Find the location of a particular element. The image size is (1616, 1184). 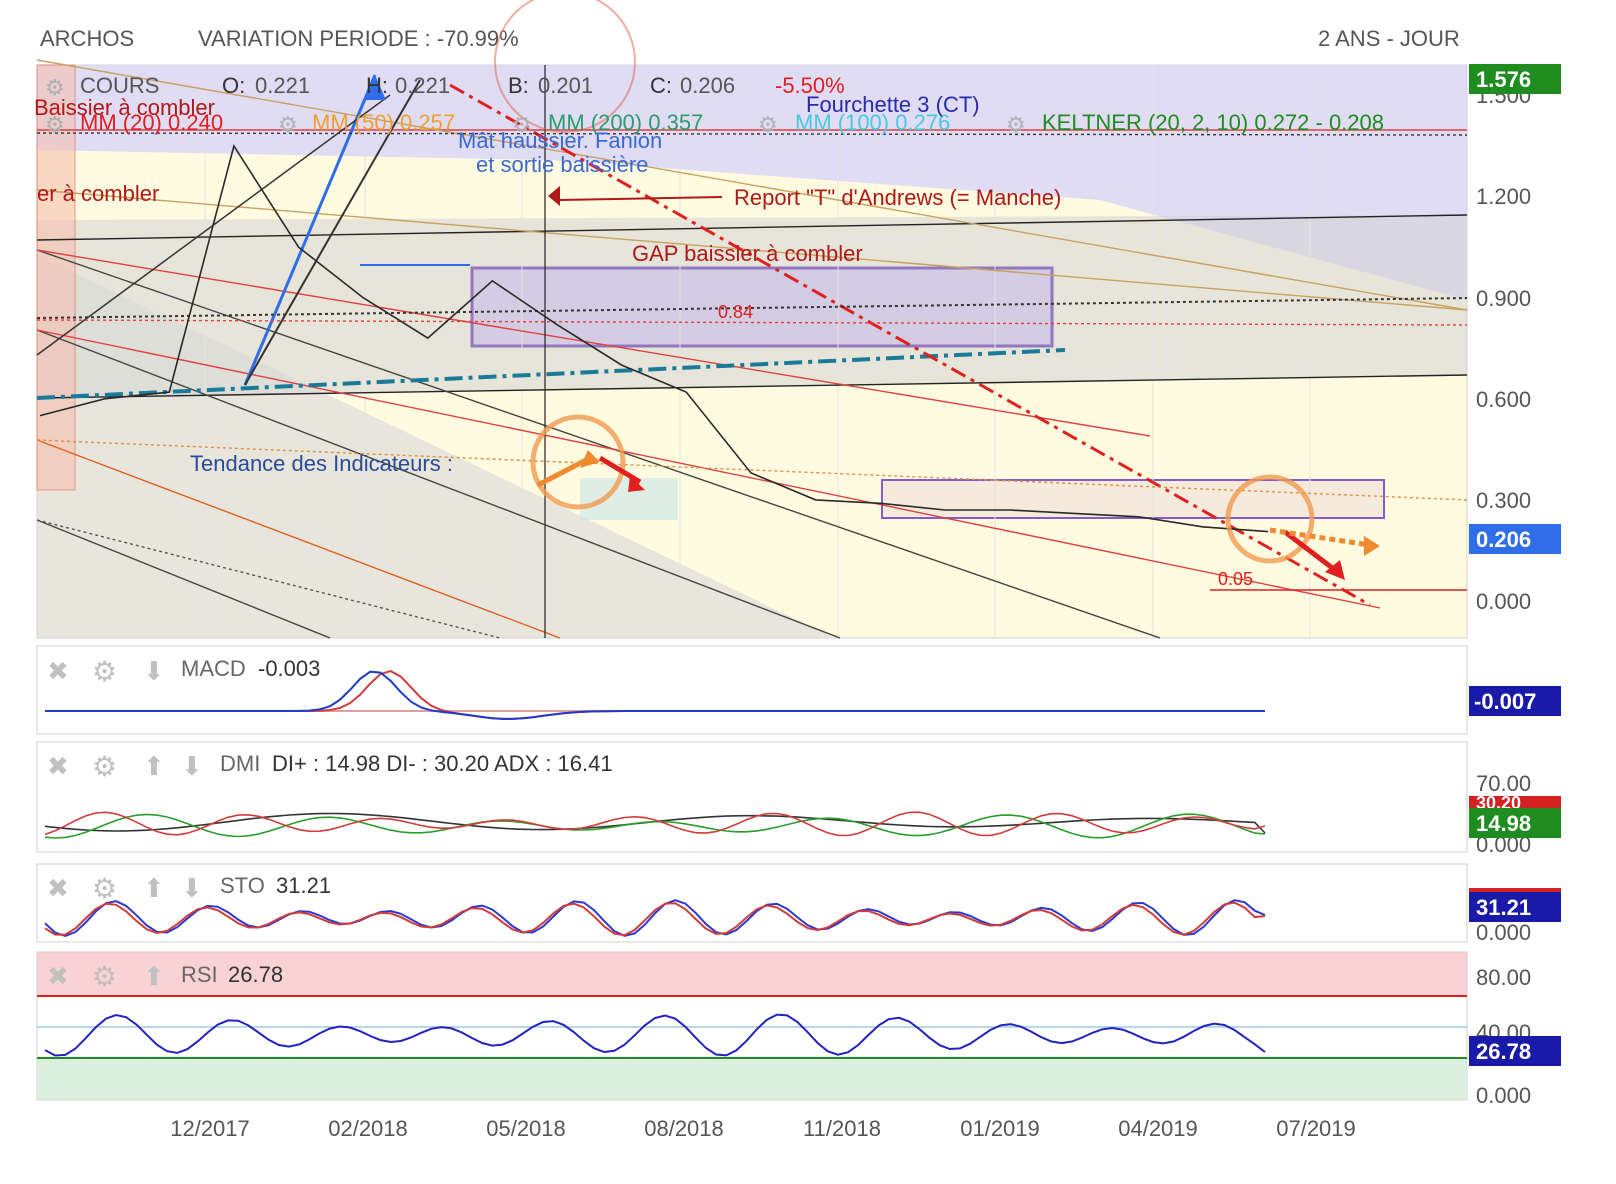

high-value: 0.221 is located at coordinates (422, 85).